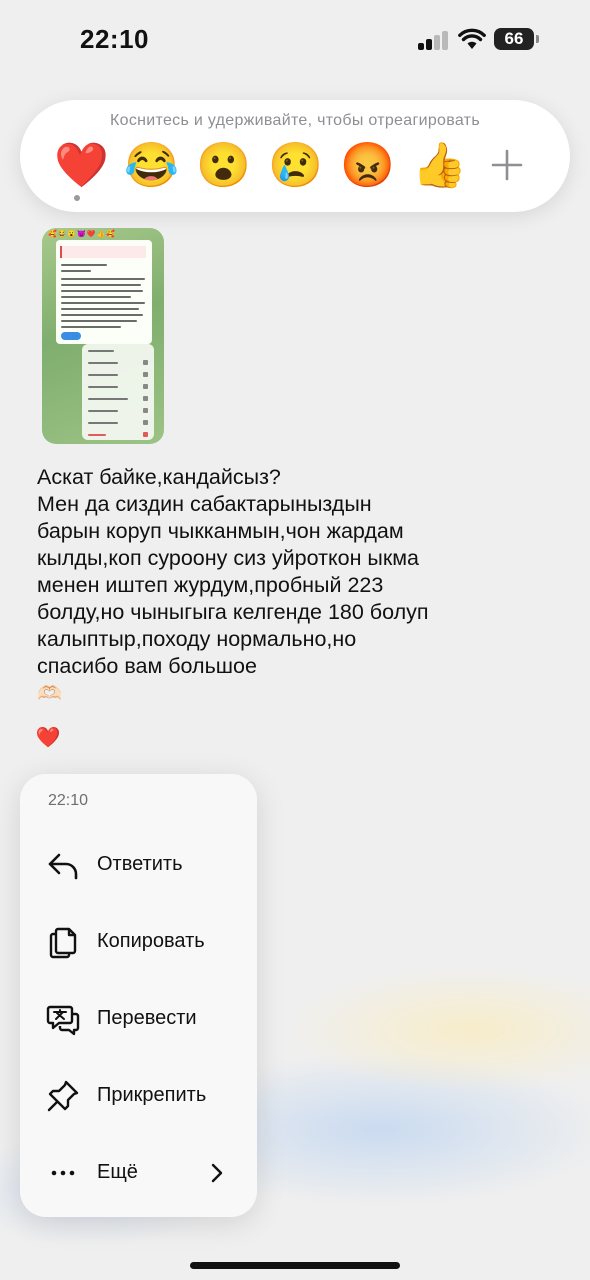  I want to click on reply-icon, so click(63, 866).